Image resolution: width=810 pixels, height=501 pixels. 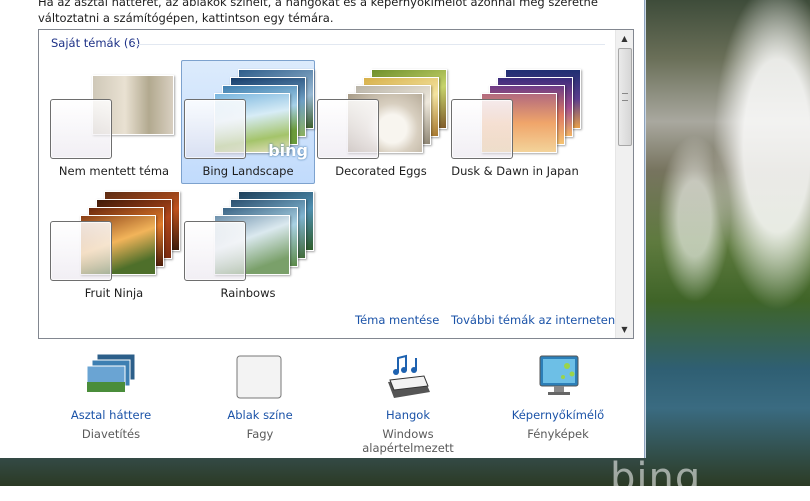 I want to click on theme-label: Decorated Eggs, so click(x=381, y=171).